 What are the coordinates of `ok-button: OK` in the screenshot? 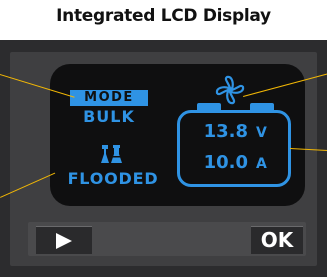 It's located at (277, 240).